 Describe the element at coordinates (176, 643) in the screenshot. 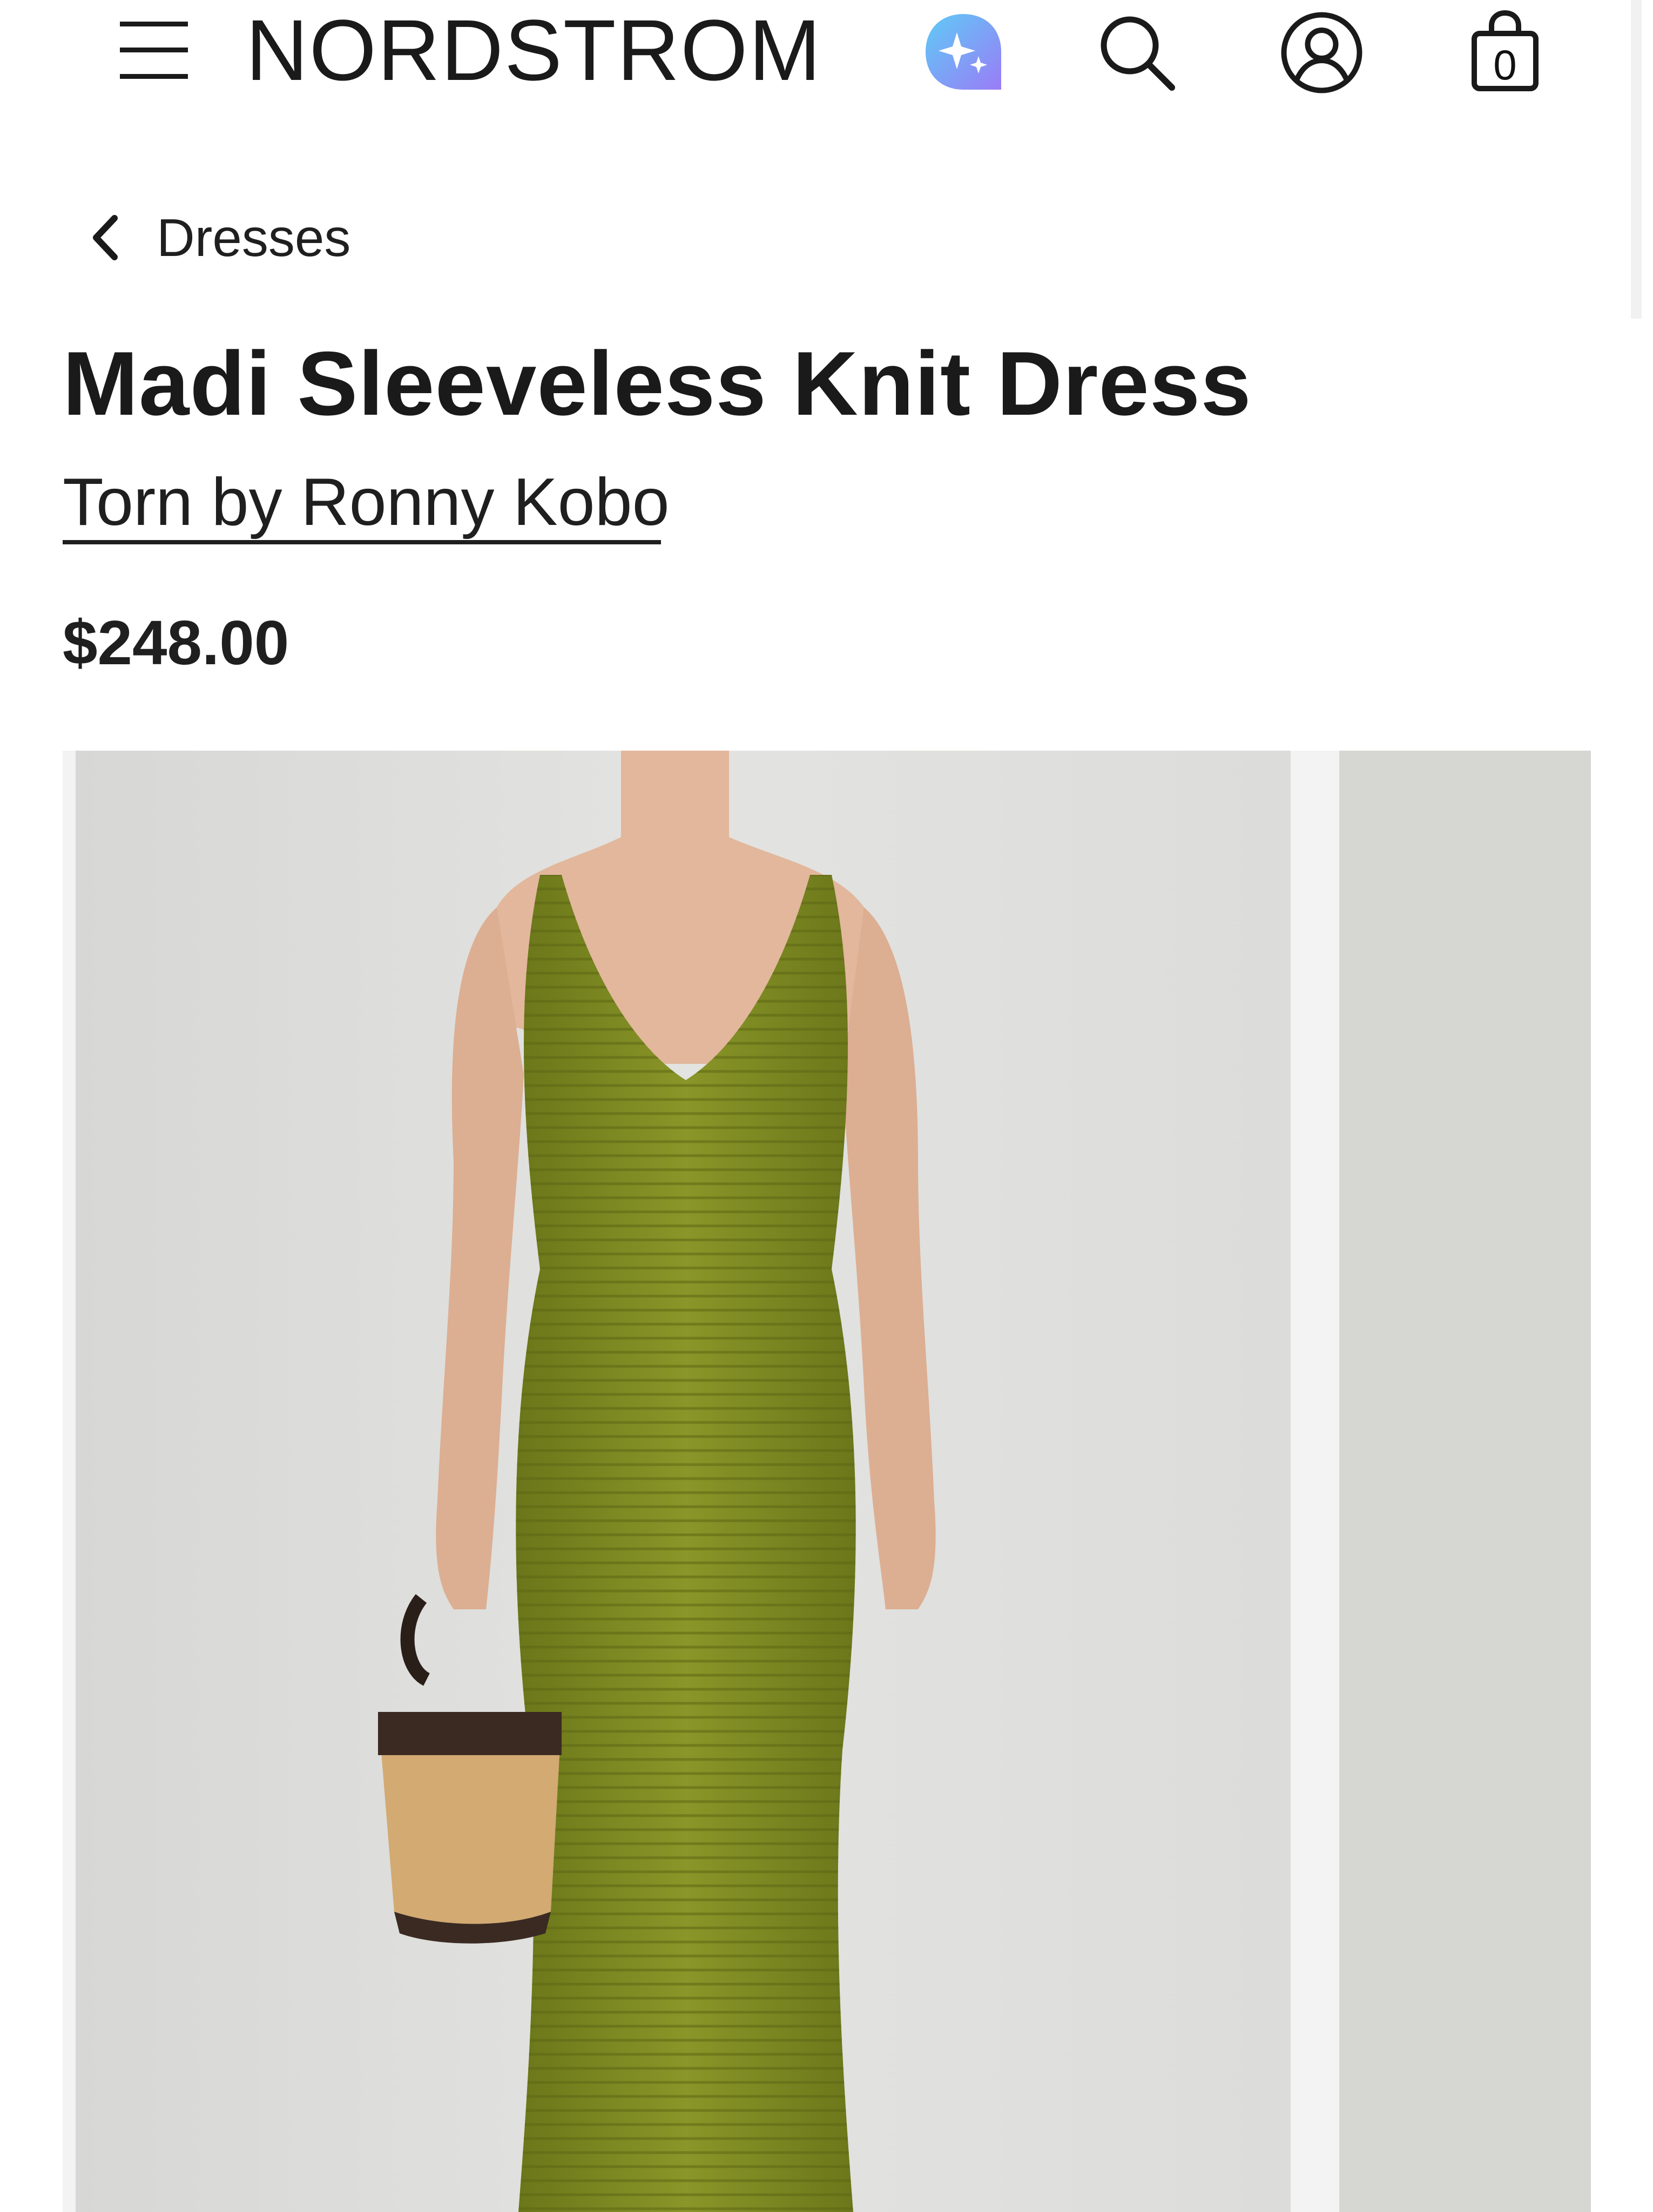

I see `product-price: $248.00` at that location.